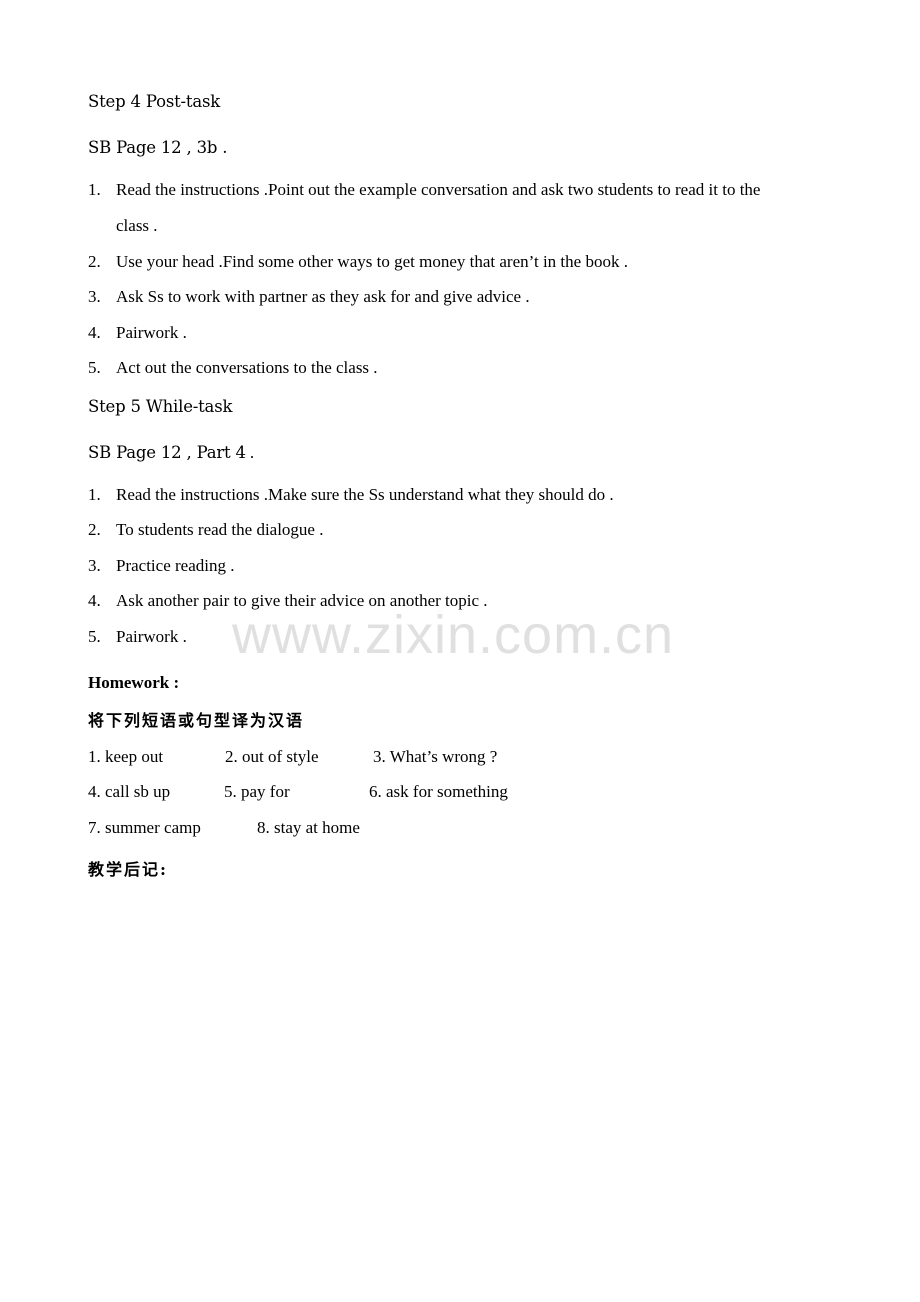  Describe the element at coordinates (257, 791) in the screenshot. I see `homework-item: 5. pay for` at that location.